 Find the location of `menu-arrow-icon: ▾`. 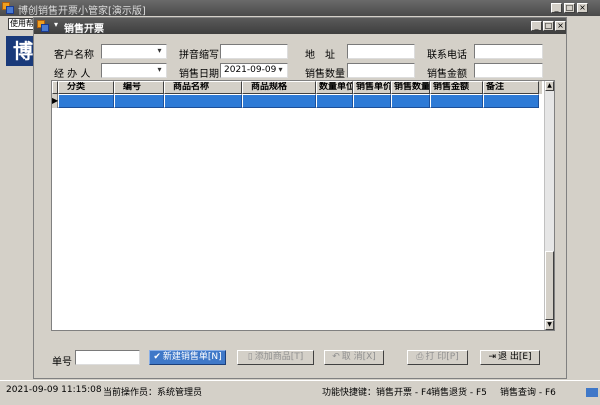

menu-arrow-icon: ▾ is located at coordinates (56, 24).